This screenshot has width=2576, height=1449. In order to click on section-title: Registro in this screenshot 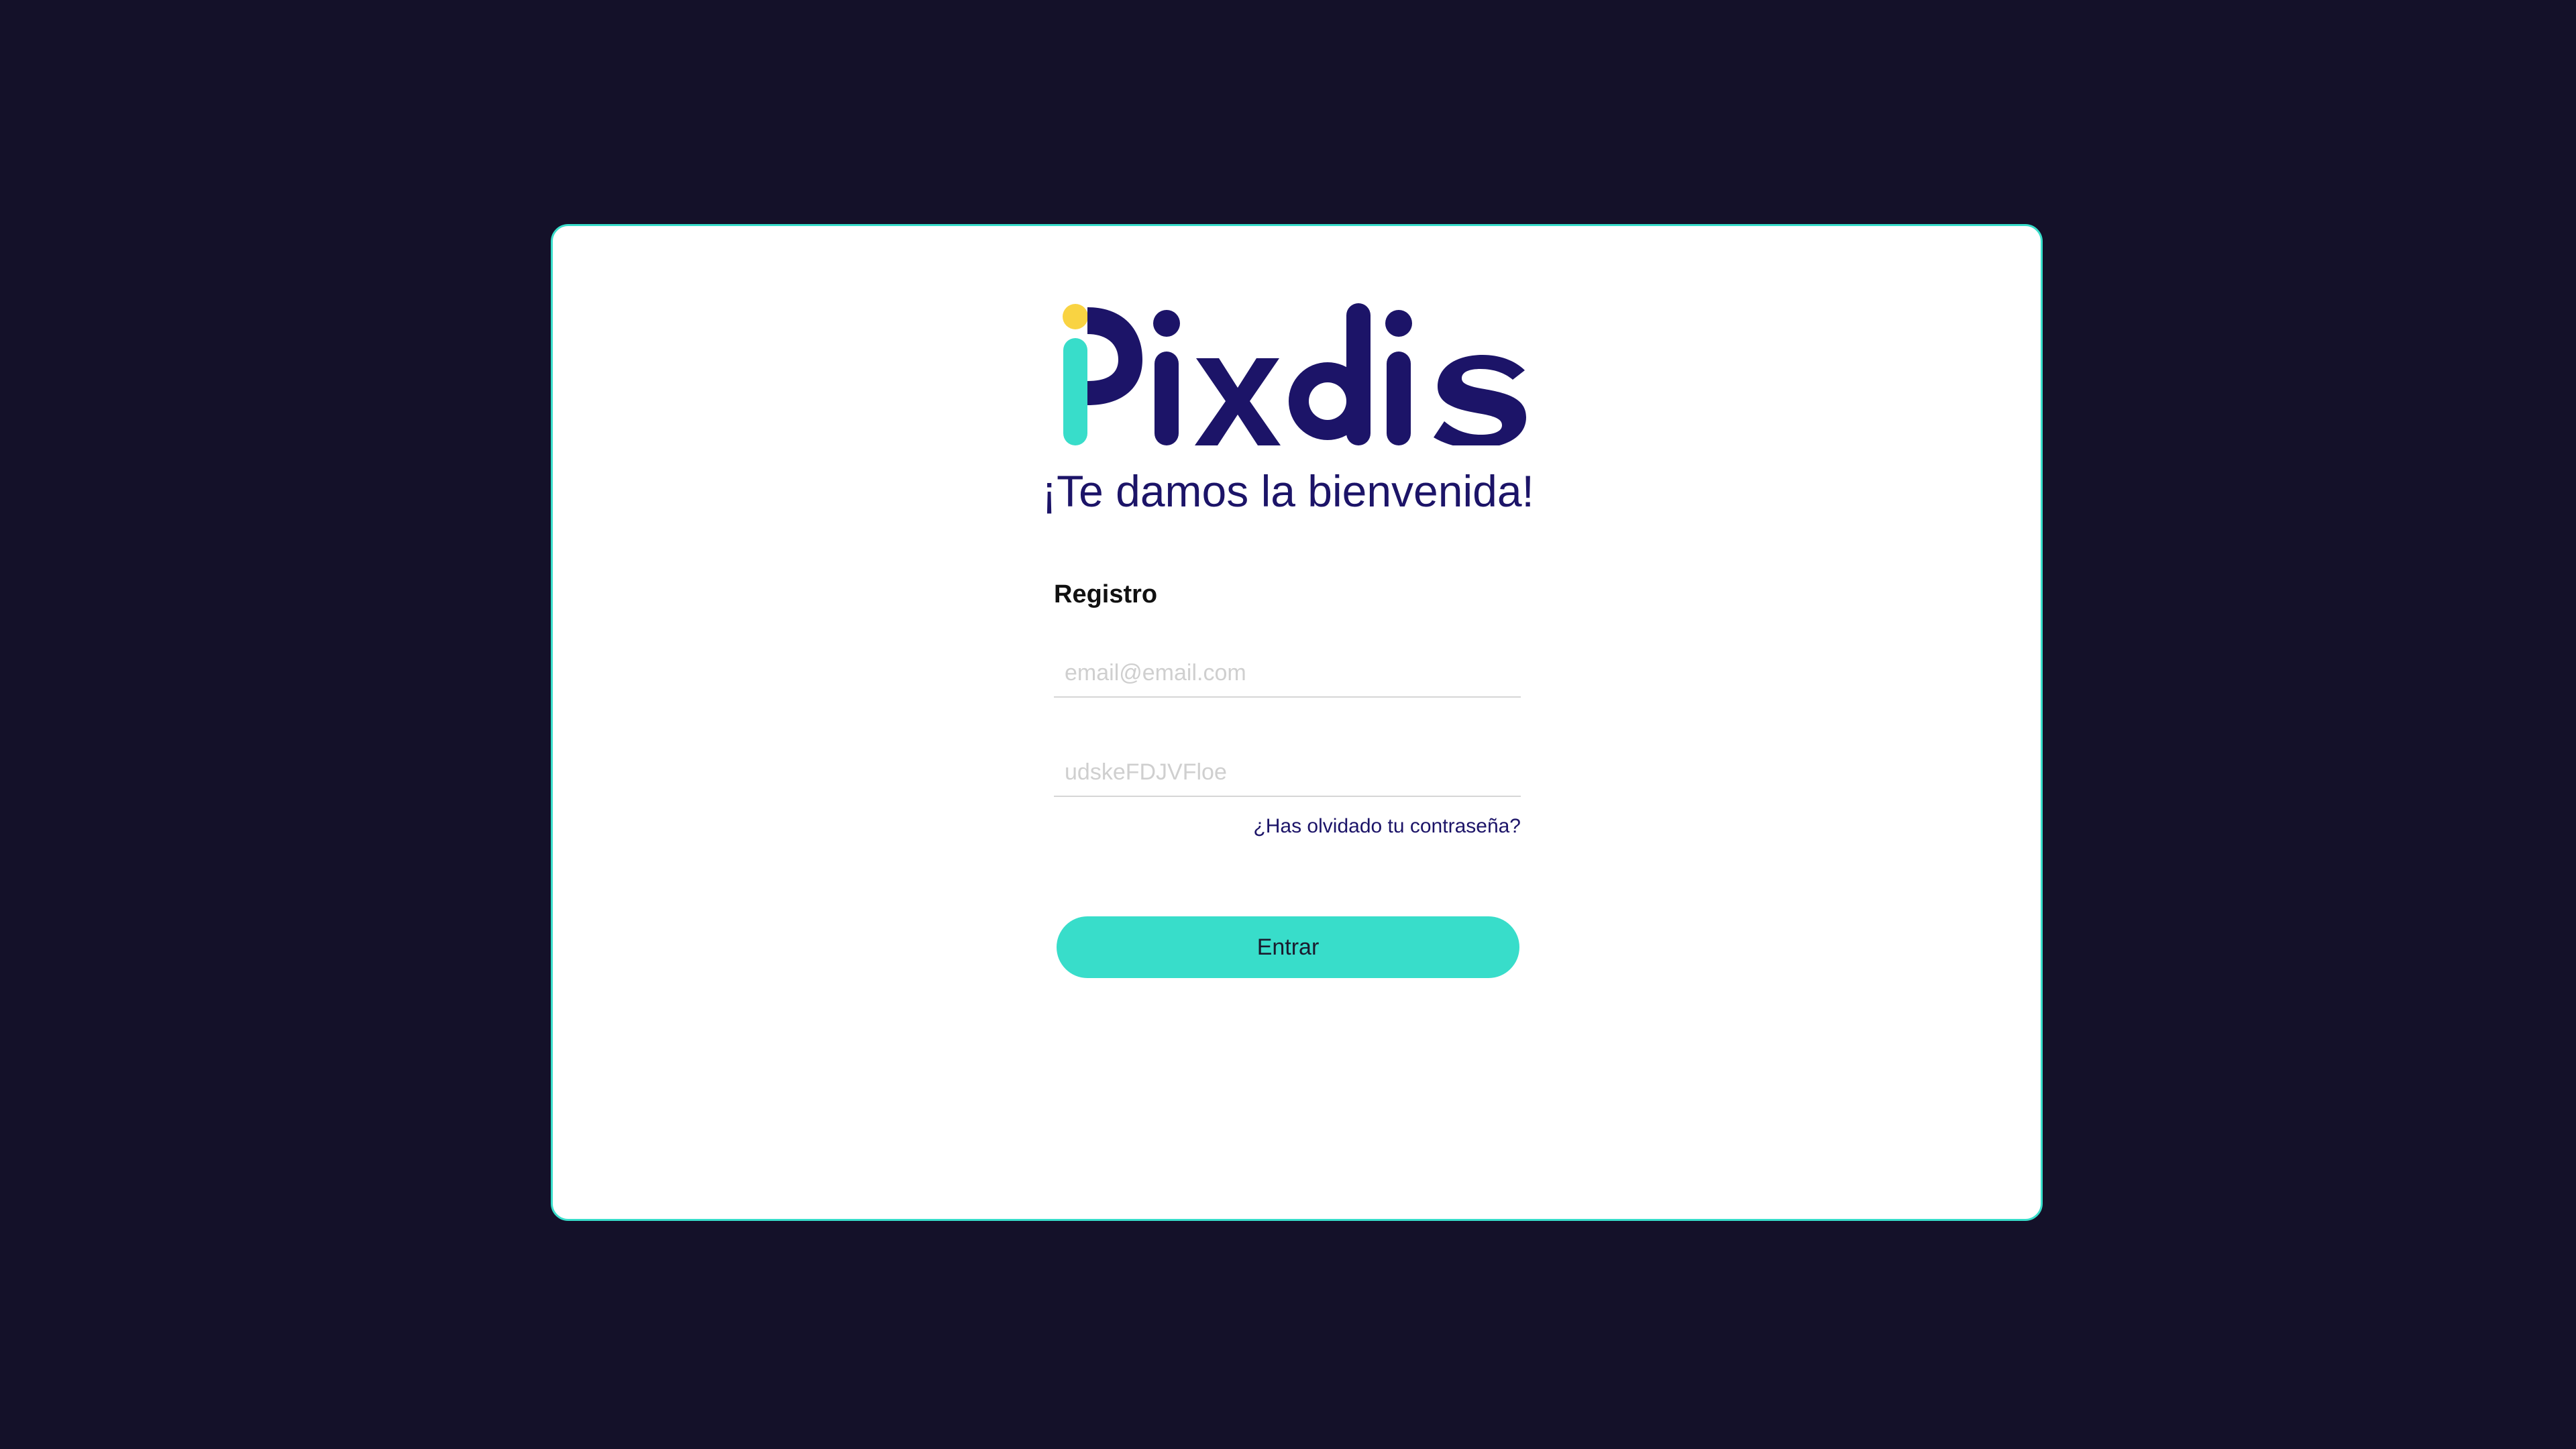, I will do `click(1106, 594)`.